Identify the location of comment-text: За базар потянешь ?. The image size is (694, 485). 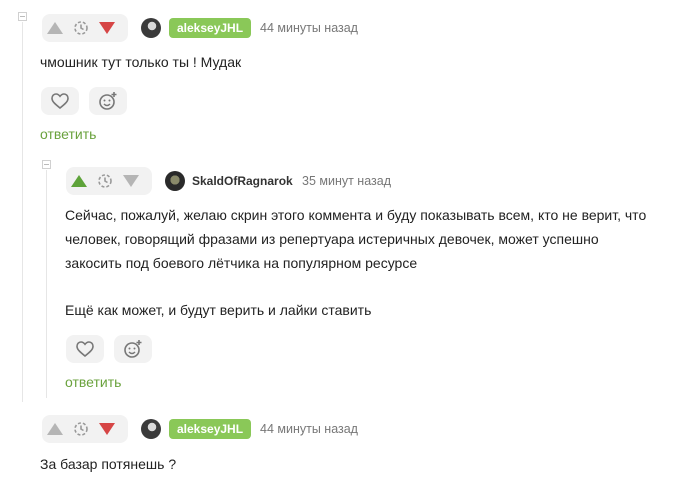
(108, 464).